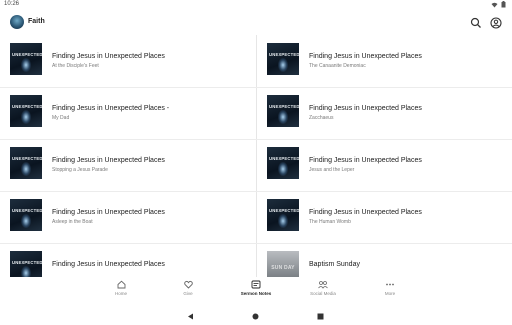  Describe the element at coordinates (283, 264) in the screenshot. I see `sermon-thumbnail: SUN DAY` at that location.